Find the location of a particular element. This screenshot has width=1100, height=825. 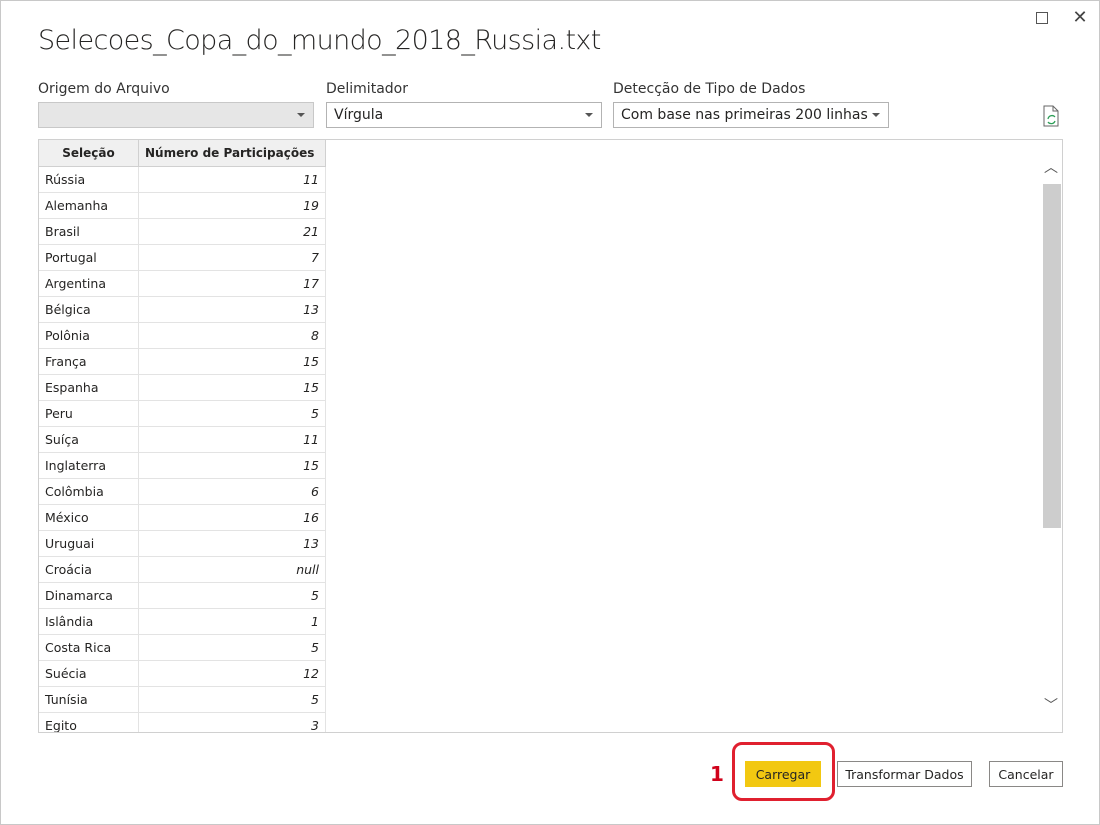

delimiter-label: Delimitador is located at coordinates (367, 89).